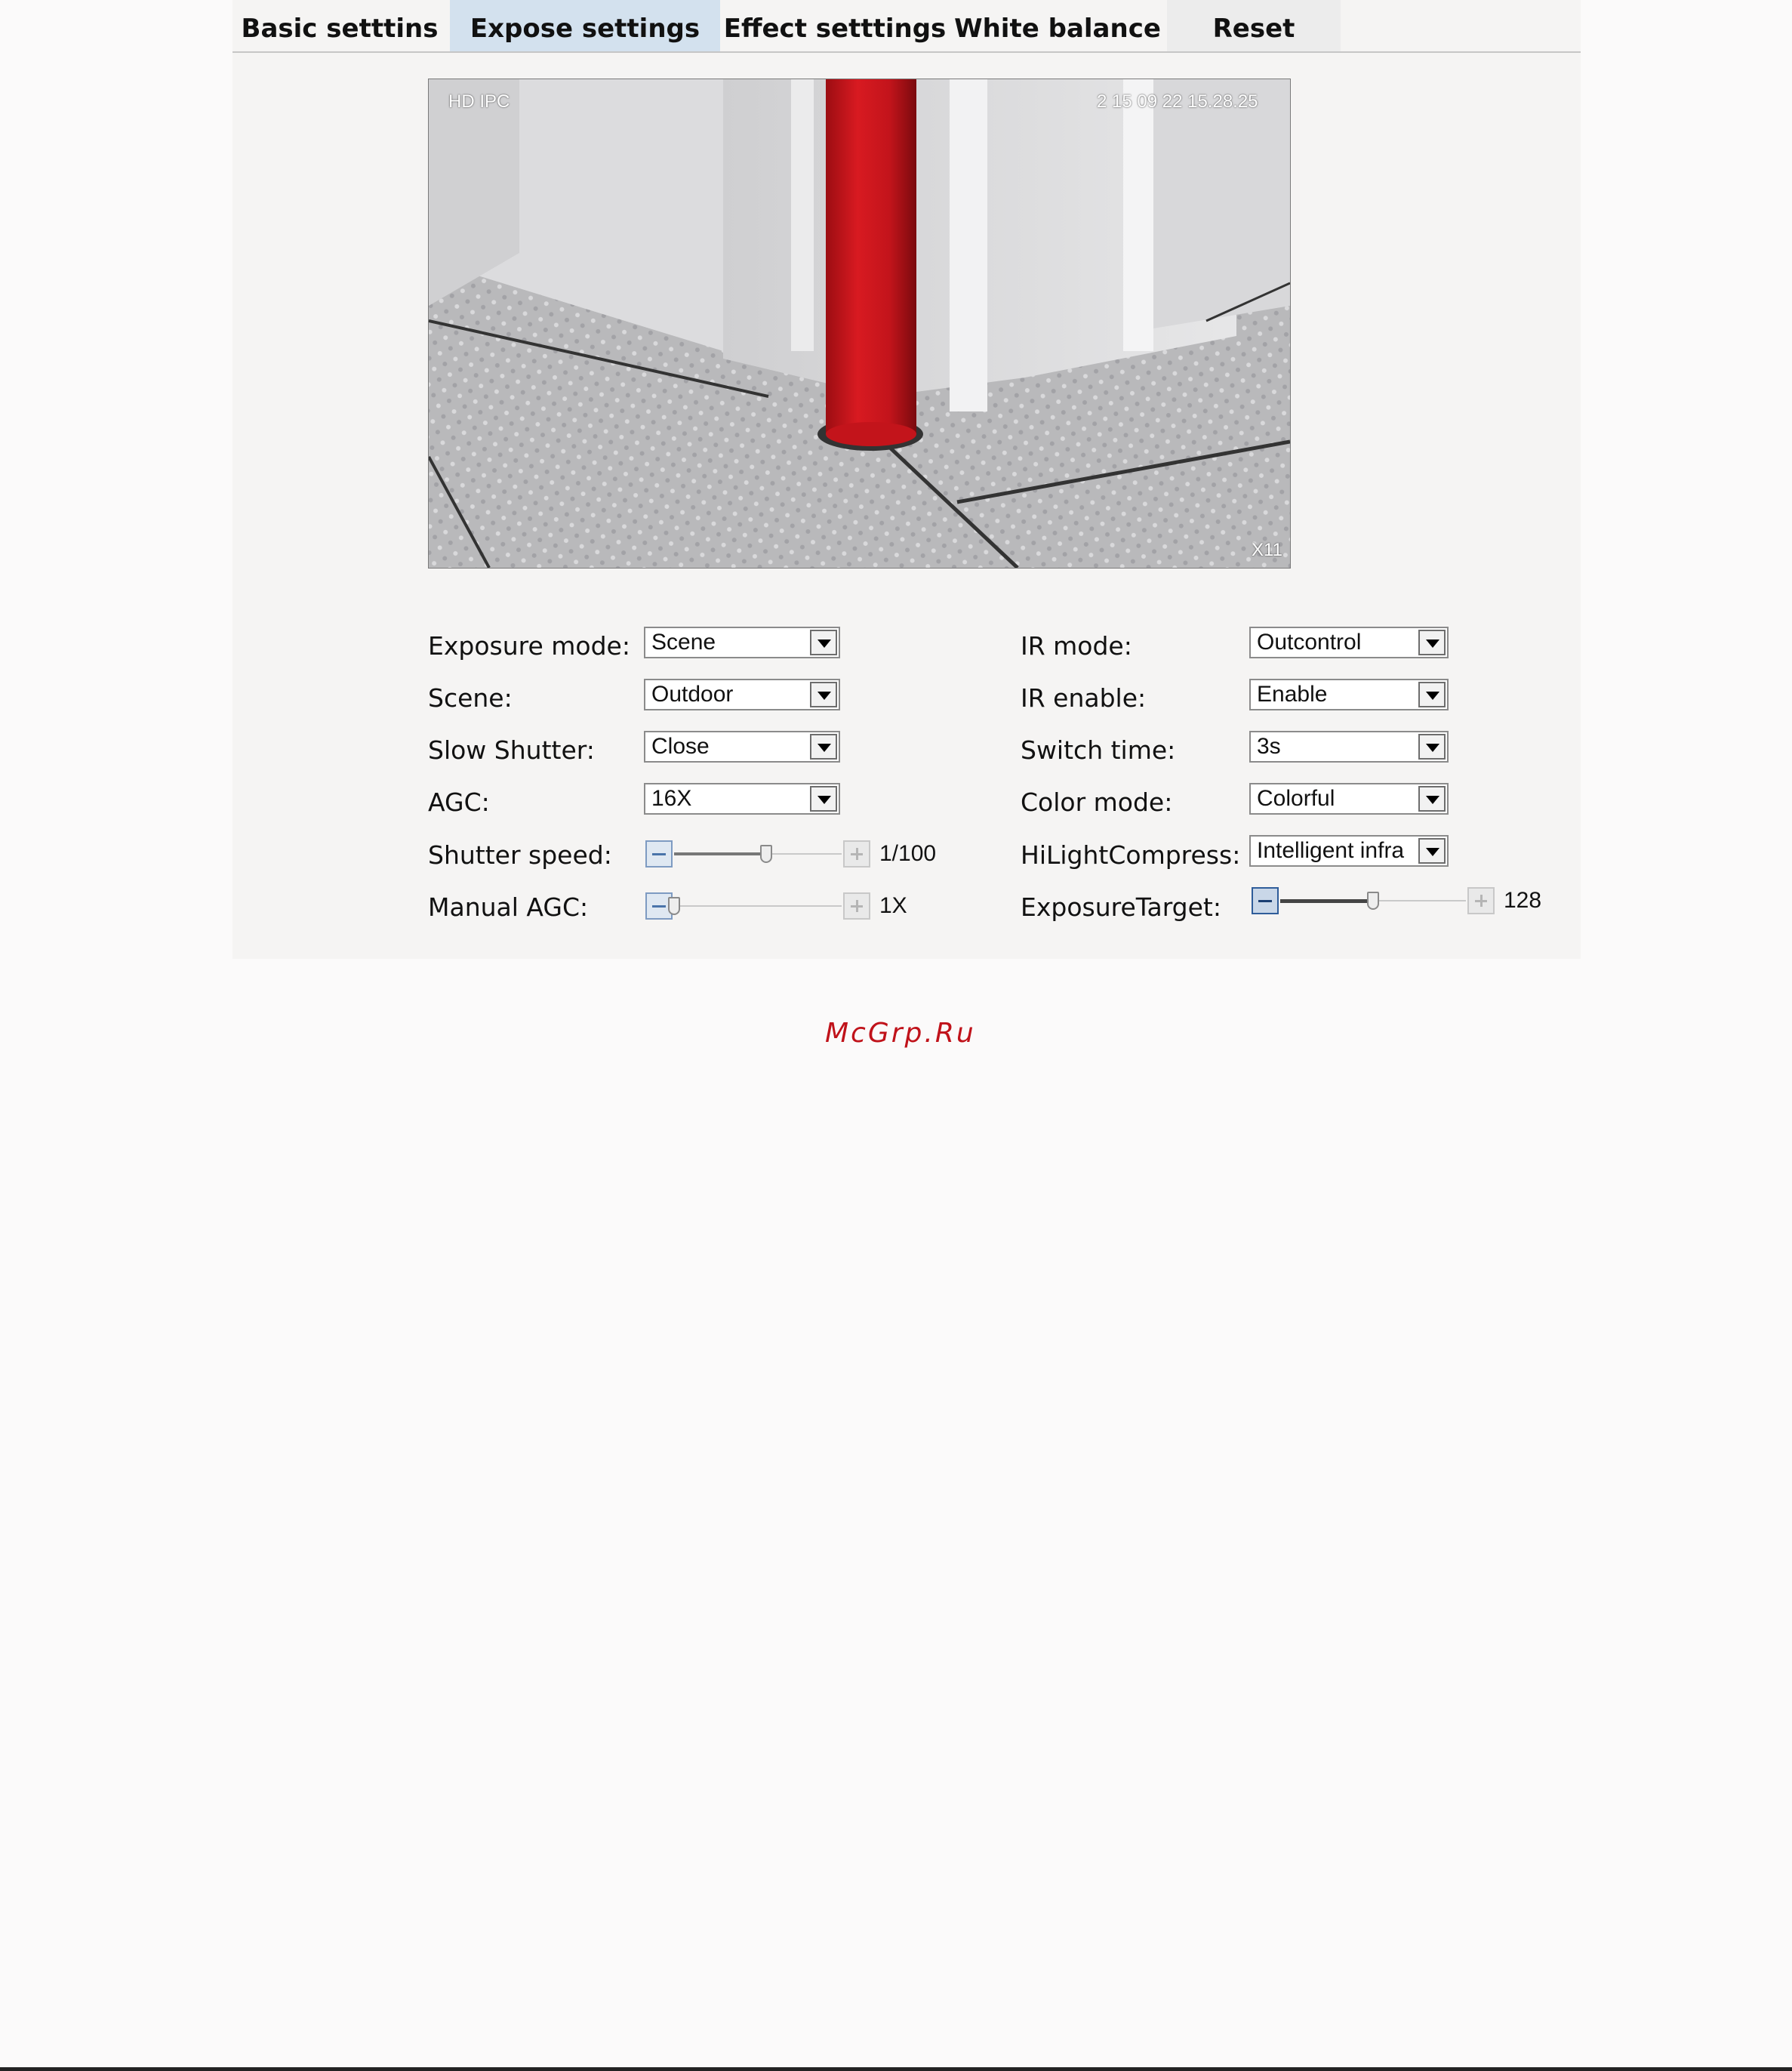 The image size is (1792, 2071). I want to click on exposure-target-thumb, so click(1373, 901).